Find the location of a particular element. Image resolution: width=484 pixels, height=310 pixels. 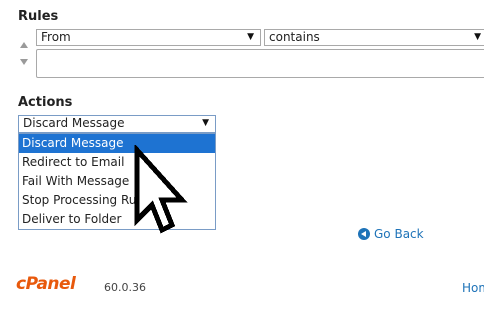

rule-match-value: contains is located at coordinates (294, 37).